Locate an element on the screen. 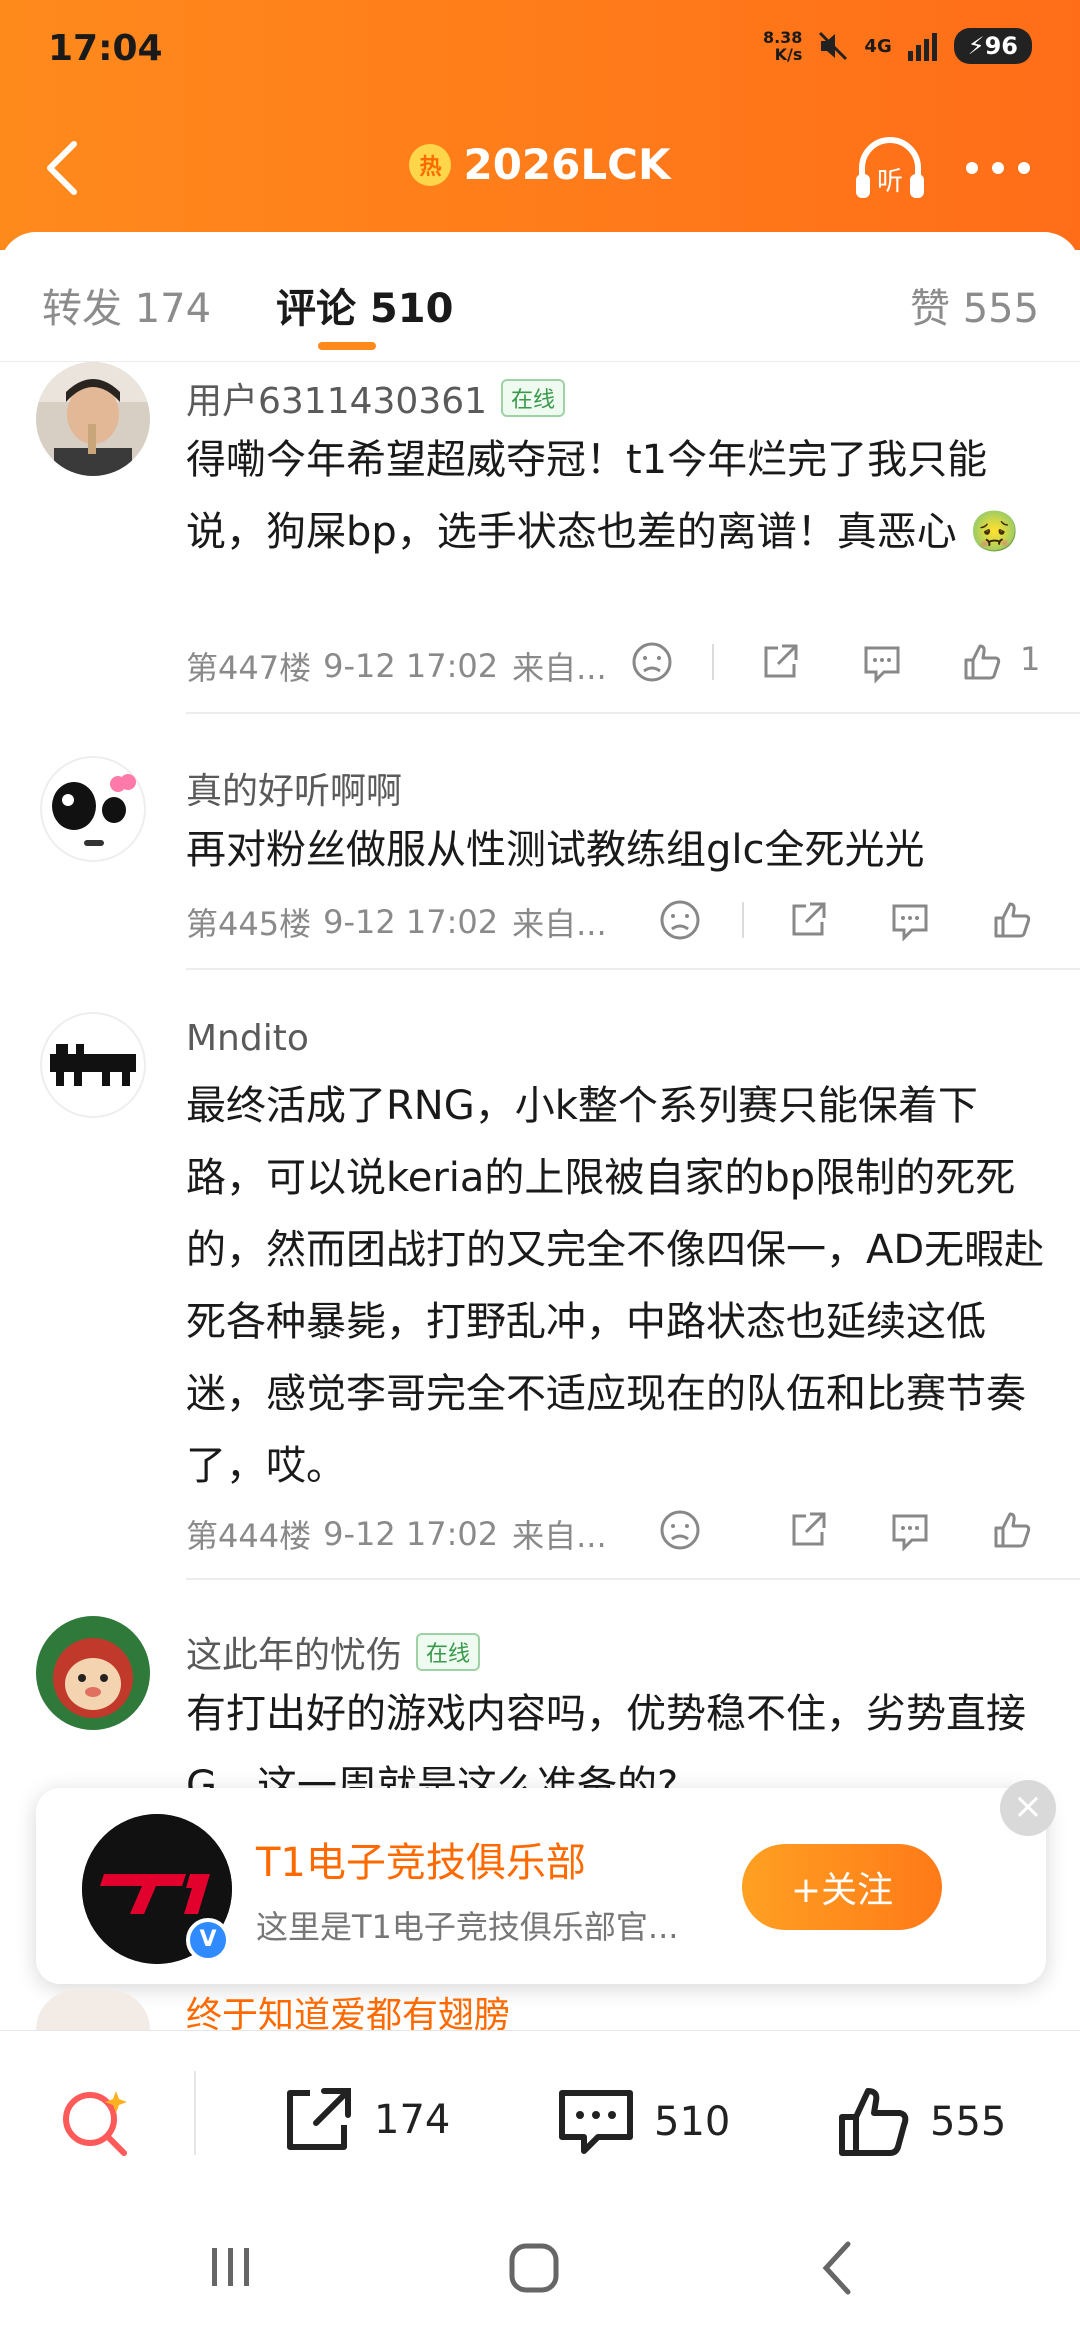  repost-icon is located at coordinates (319, 2119).